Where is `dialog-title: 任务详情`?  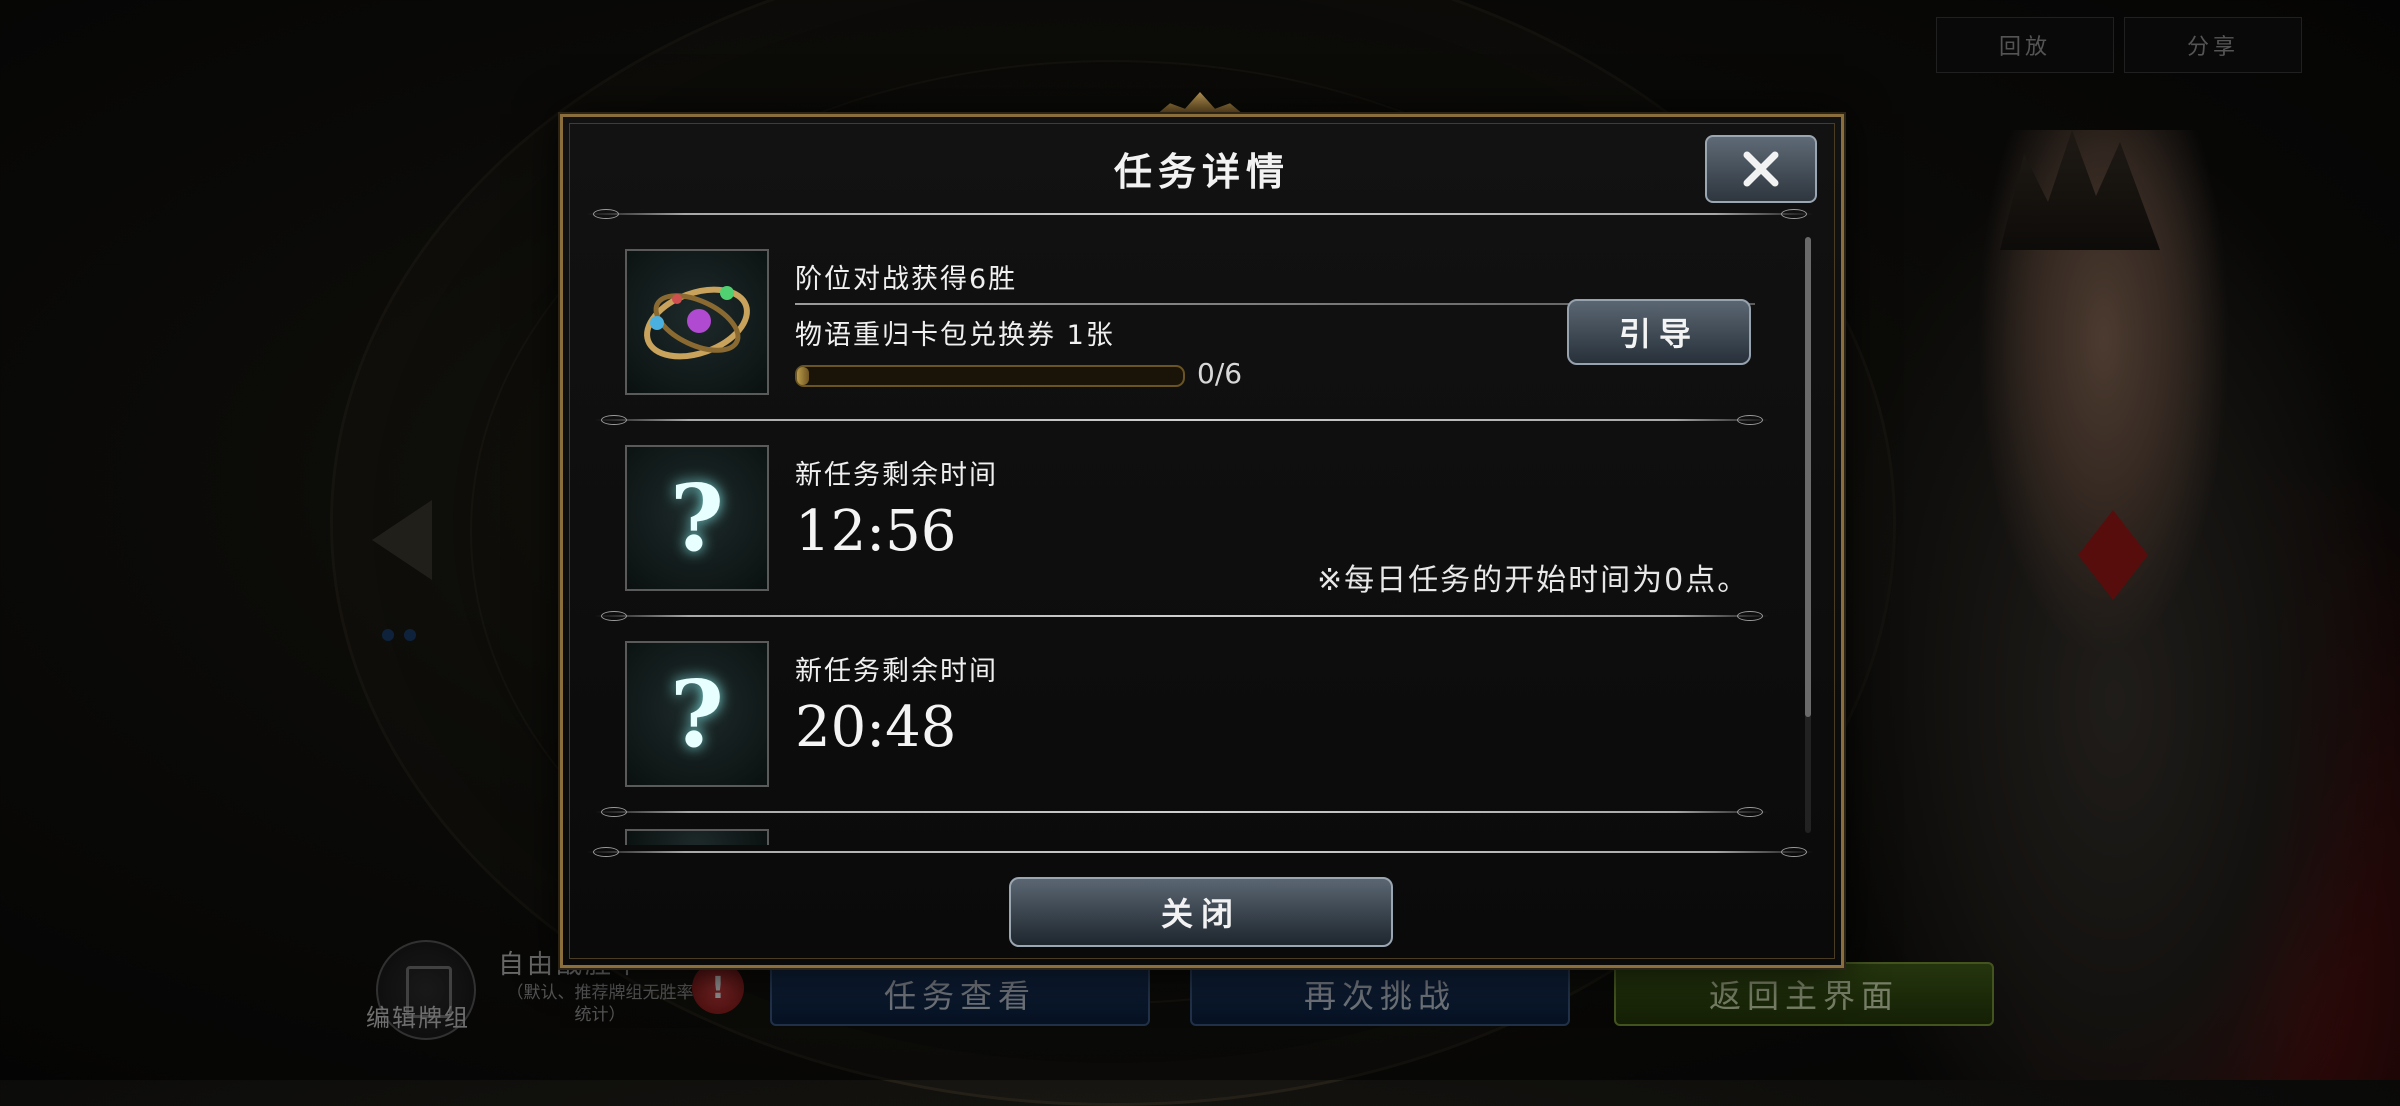
dialog-title: 任务详情 is located at coordinates (1201, 172).